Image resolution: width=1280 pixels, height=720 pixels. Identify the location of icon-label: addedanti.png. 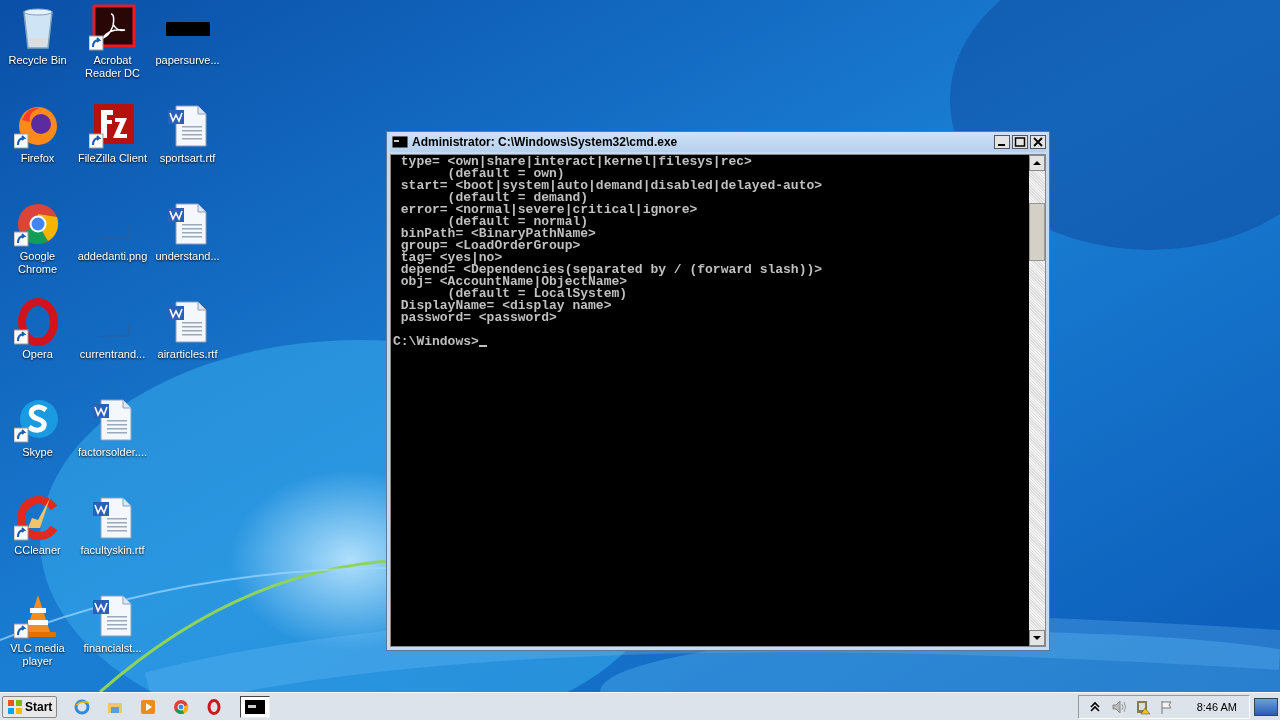
(112, 256).